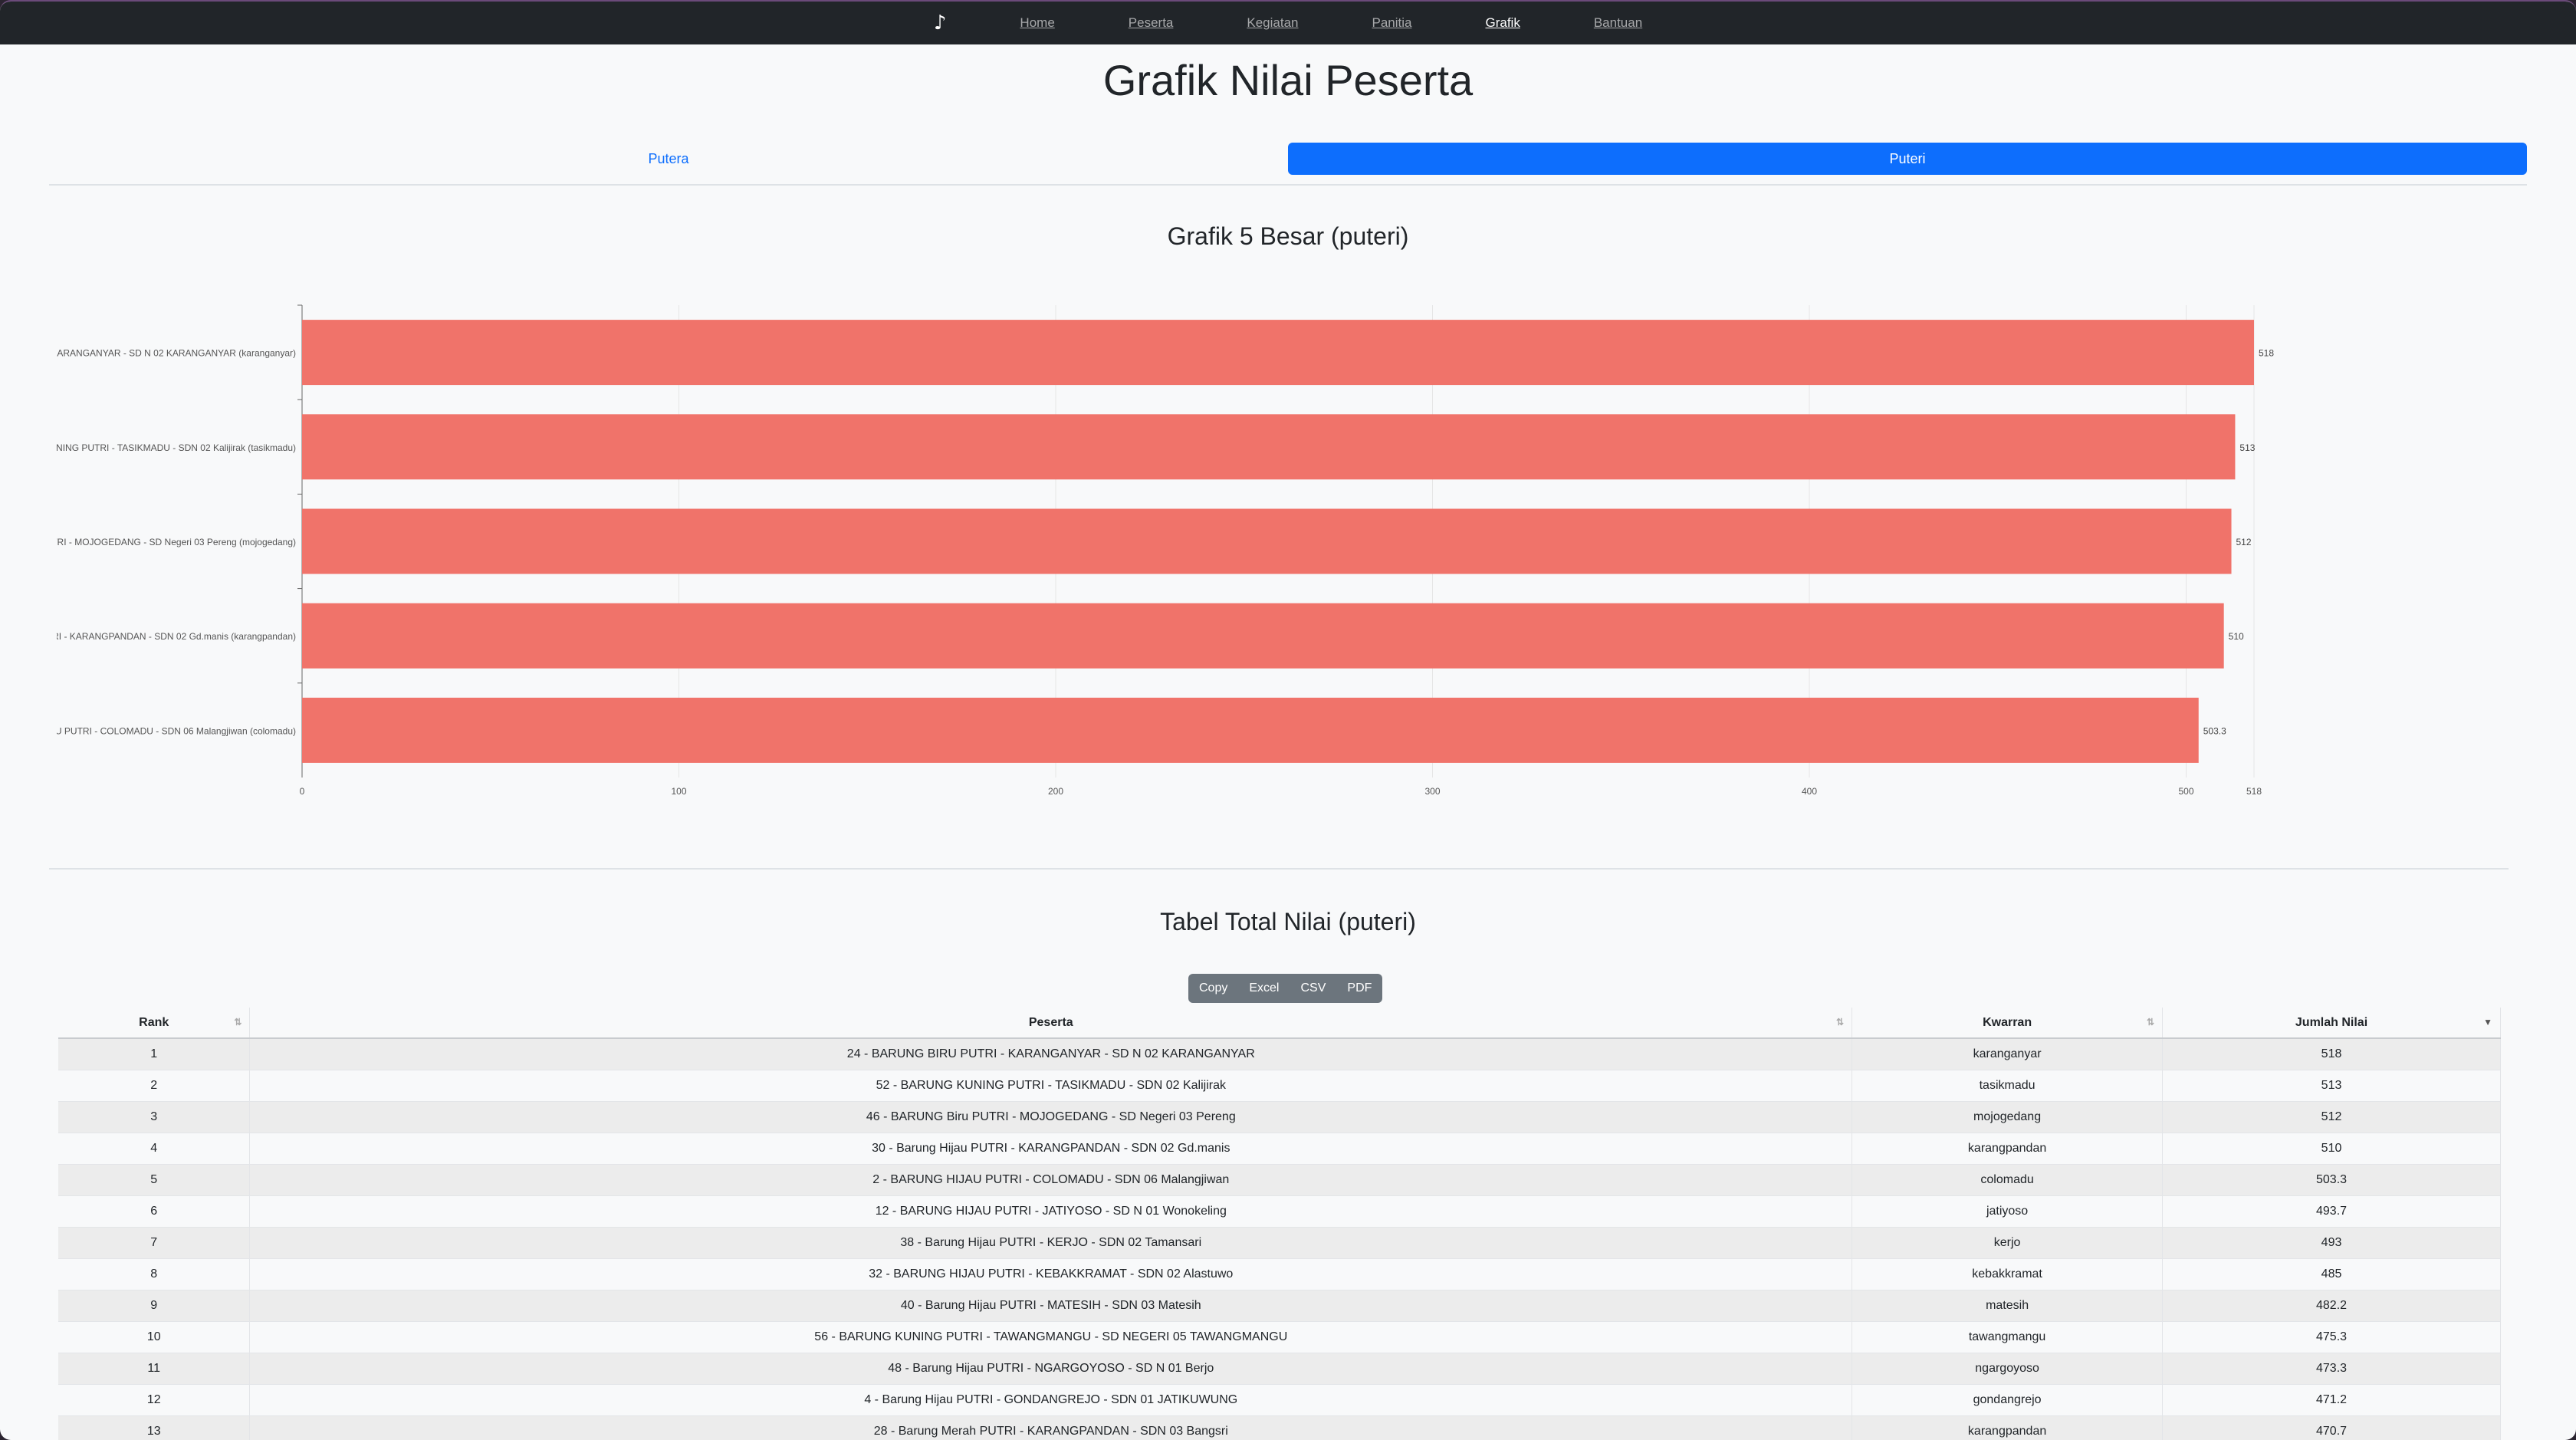 The height and width of the screenshot is (1440, 2576). Describe the element at coordinates (154, 1337) in the screenshot. I see `cell-rank: 10` at that location.